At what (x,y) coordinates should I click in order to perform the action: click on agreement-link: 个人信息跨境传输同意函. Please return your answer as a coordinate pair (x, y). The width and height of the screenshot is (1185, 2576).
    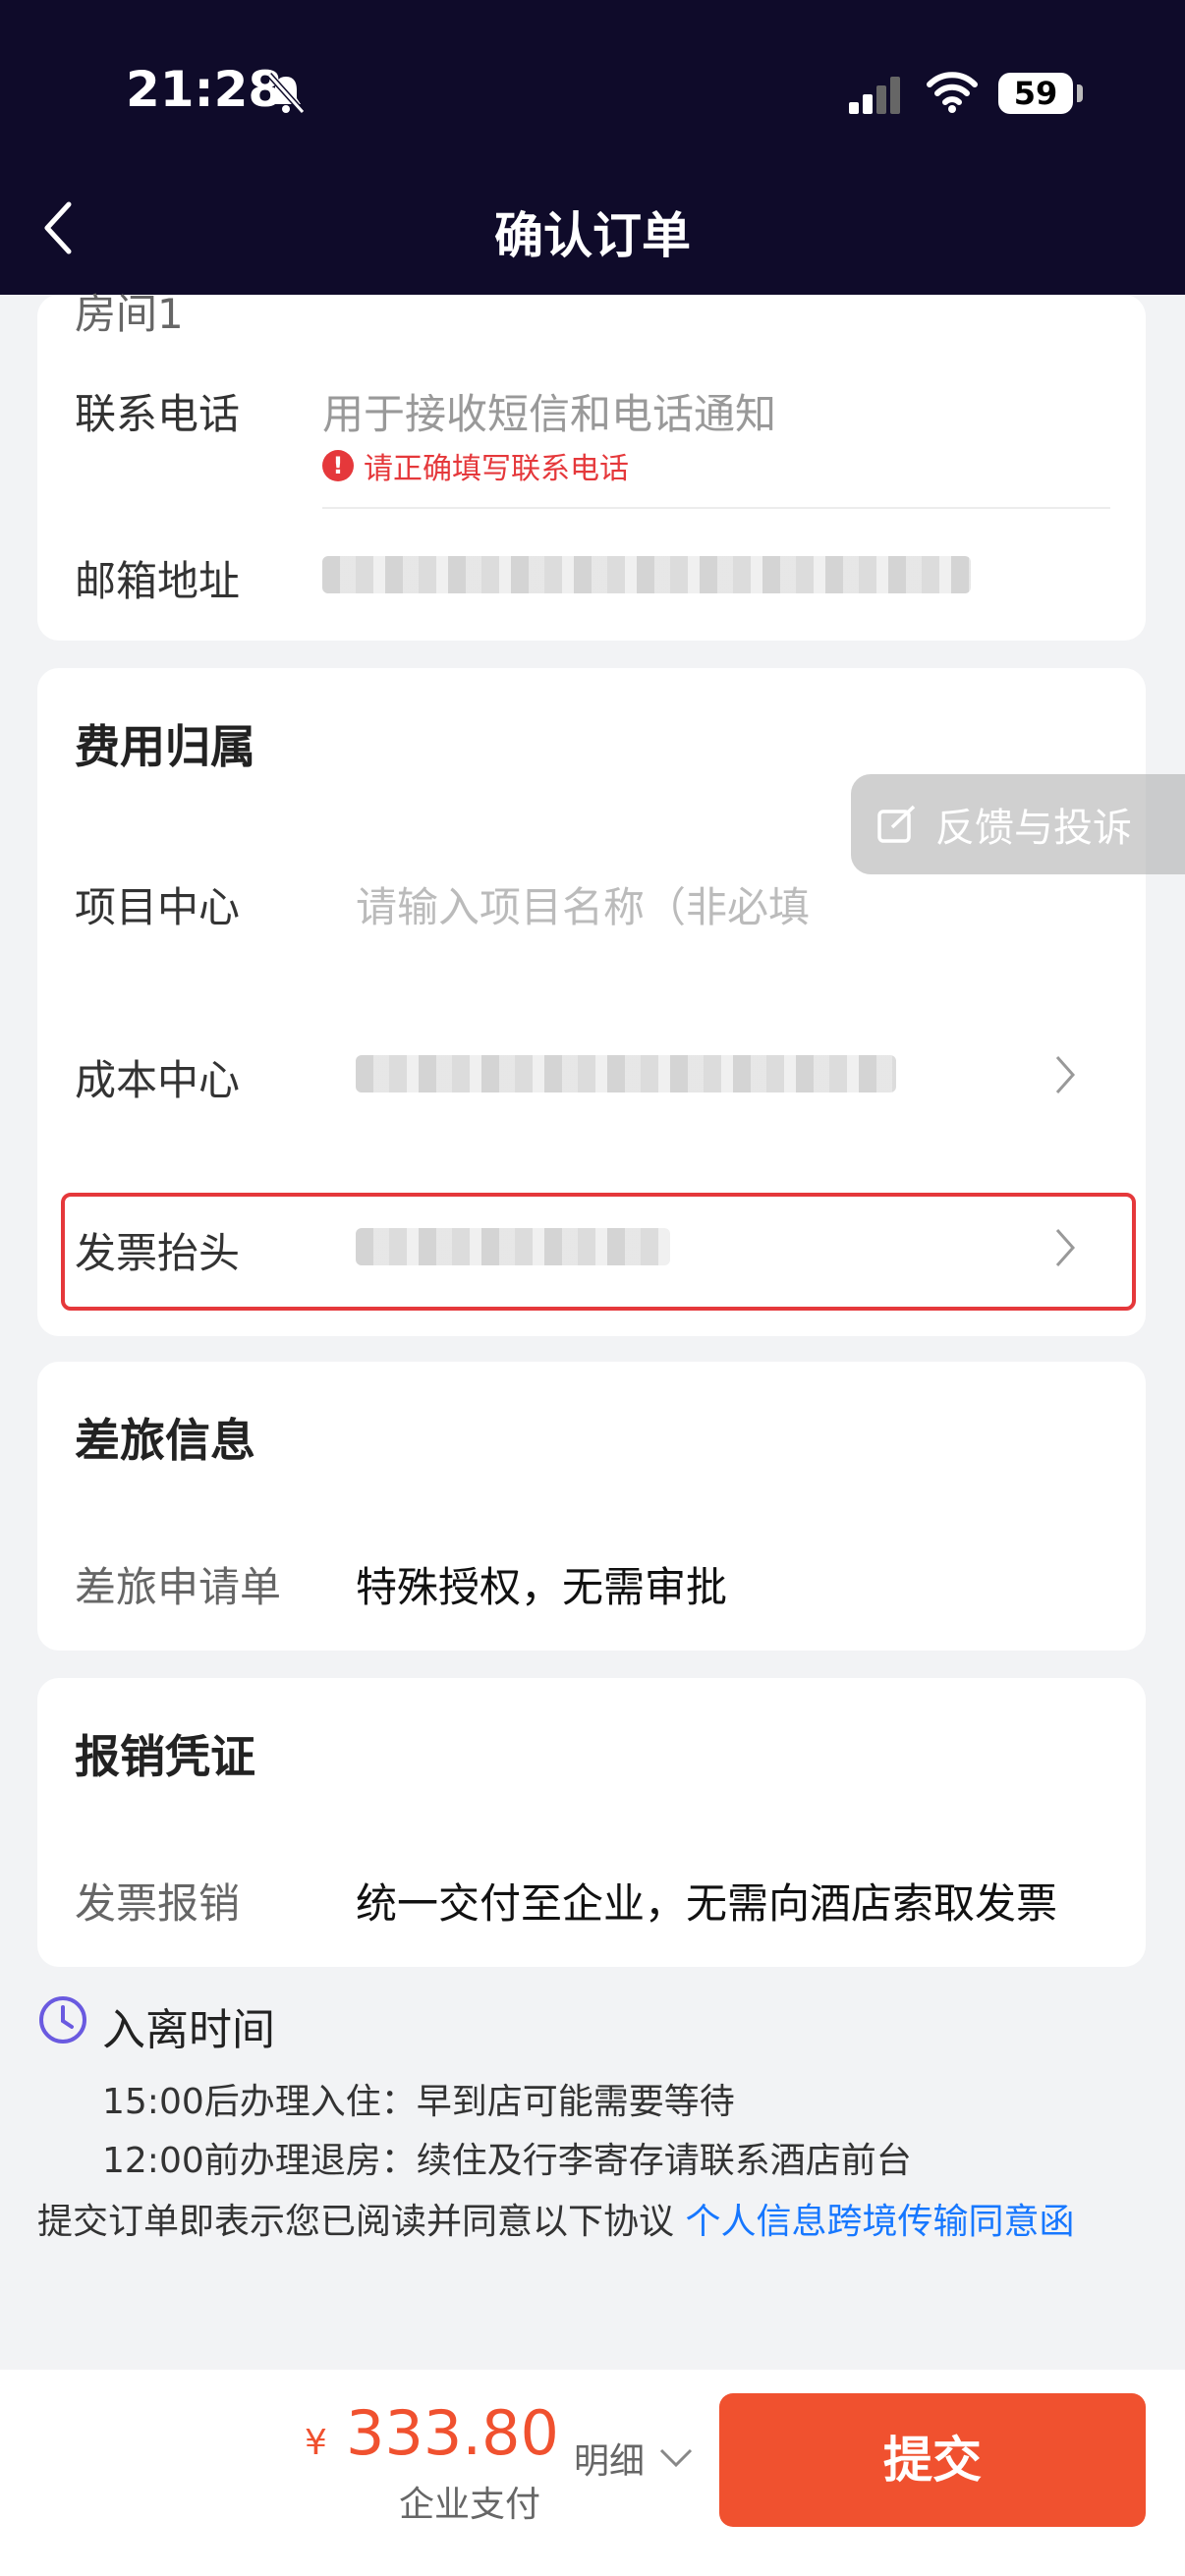
    Looking at the image, I should click on (880, 2222).